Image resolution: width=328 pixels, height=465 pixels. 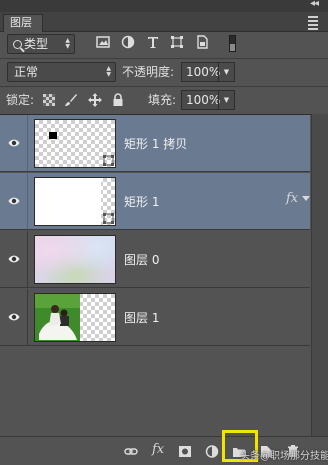 I want to click on lock-all-icon, so click(x=118, y=100).